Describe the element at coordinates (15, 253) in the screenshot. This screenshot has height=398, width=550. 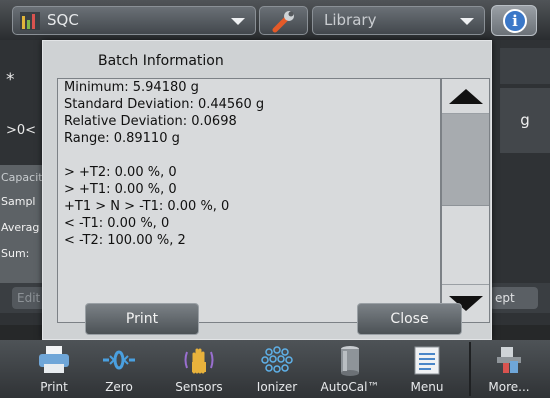
I see `background-label-sum: Sum:` at that location.